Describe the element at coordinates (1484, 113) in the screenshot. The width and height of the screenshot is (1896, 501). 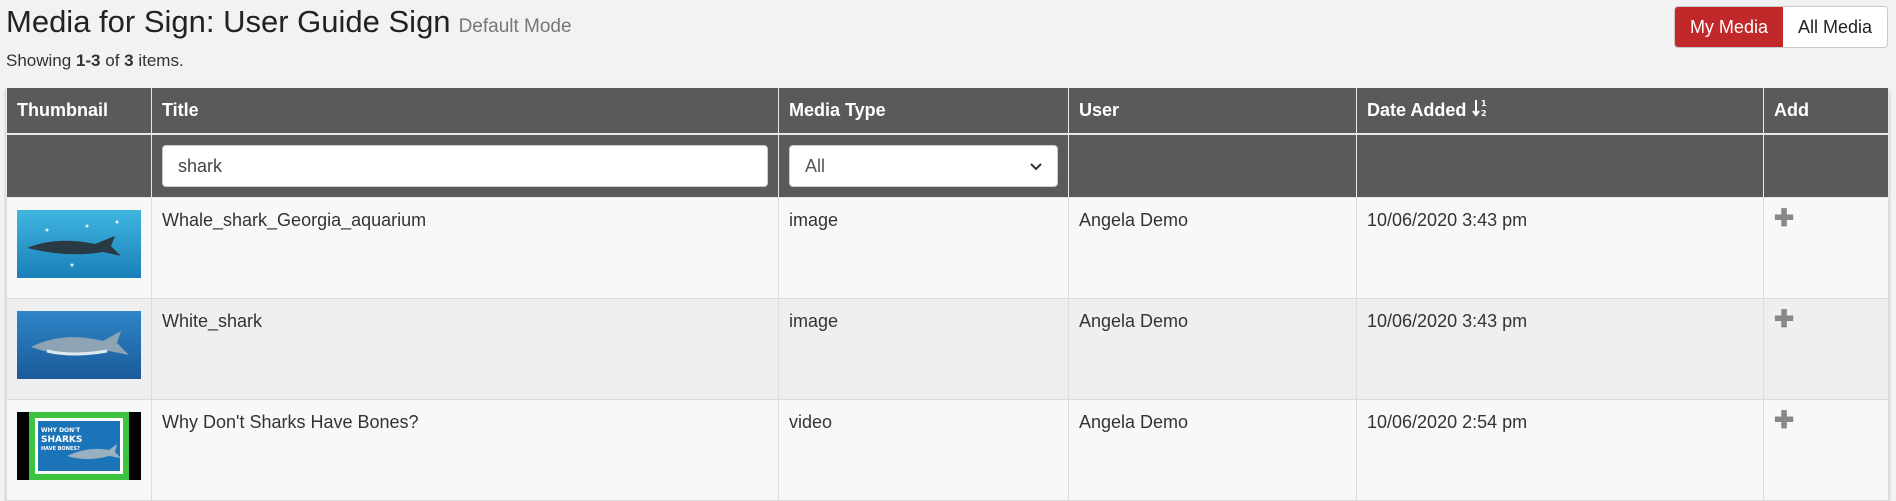
I see `svg-text: 2` at that location.